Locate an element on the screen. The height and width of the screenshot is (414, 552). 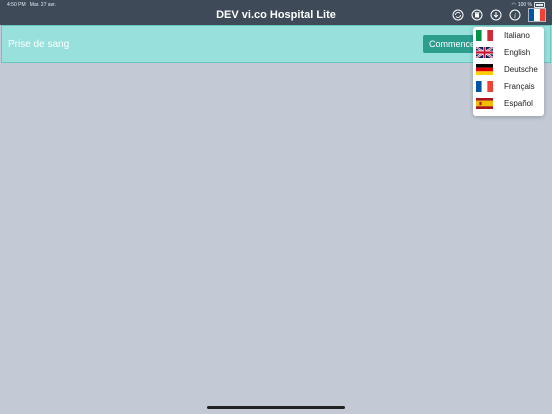
status-time-text: 4:50 PM is located at coordinates (16, 5).